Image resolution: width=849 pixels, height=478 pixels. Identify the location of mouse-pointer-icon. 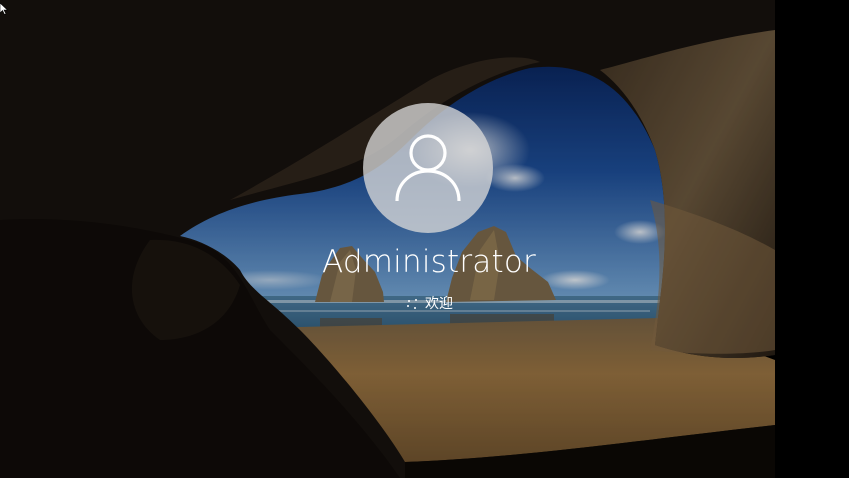
(4, 9).